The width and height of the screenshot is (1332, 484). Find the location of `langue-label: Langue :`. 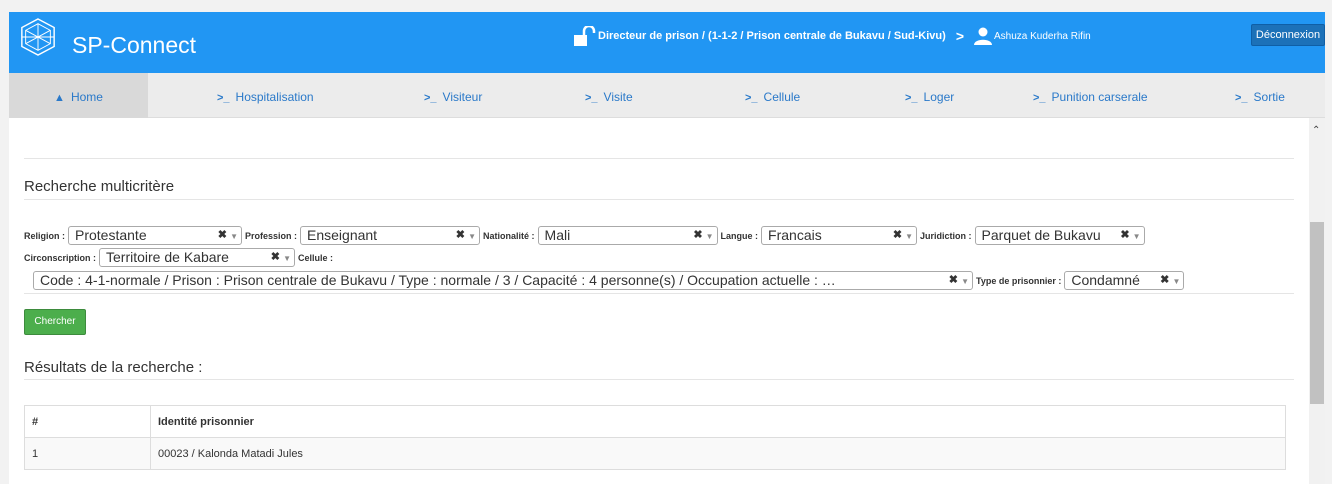

langue-label: Langue : is located at coordinates (739, 235).